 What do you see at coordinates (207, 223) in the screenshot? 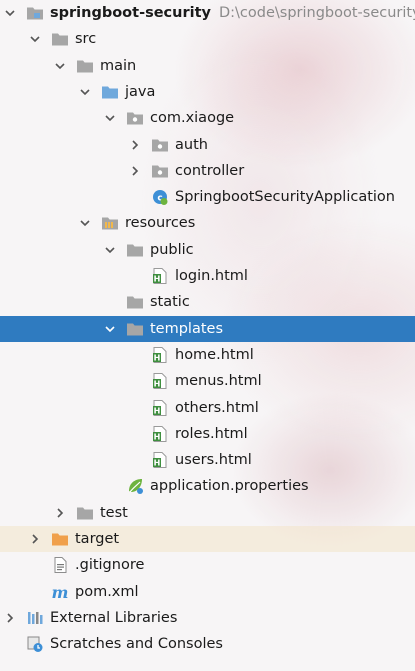
I see `tree-node-resources: resources` at bounding box center [207, 223].